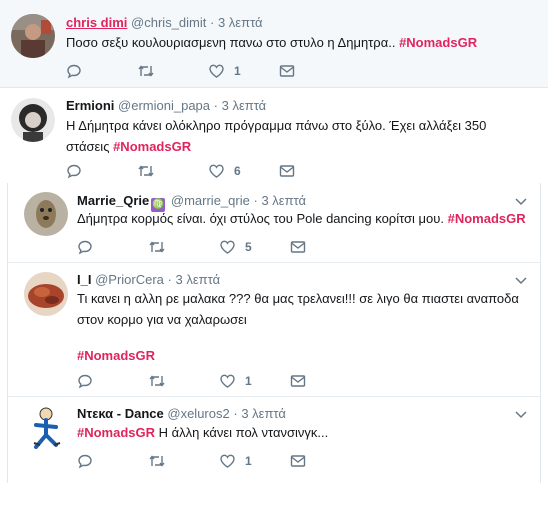  What do you see at coordinates (237, 171) in the screenshot?
I see `like-count: 6` at bounding box center [237, 171].